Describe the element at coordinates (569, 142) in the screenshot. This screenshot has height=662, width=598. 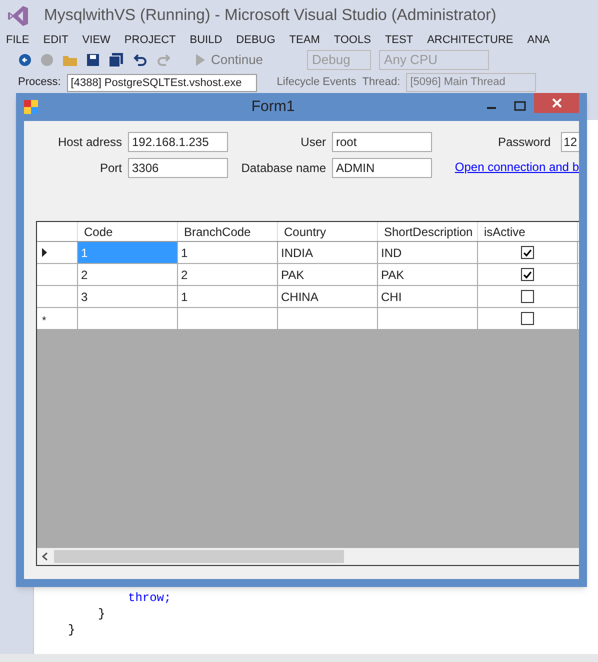
I see `password-field: 12` at that location.